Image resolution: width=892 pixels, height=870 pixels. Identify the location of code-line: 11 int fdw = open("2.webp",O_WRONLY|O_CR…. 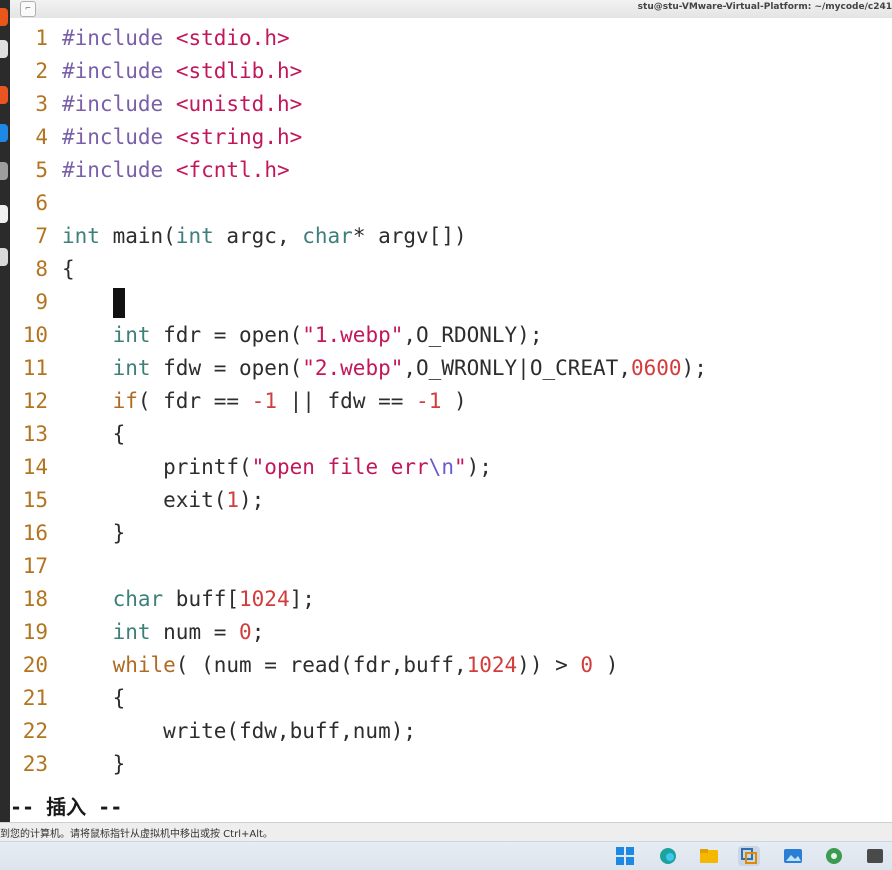
(450, 368).